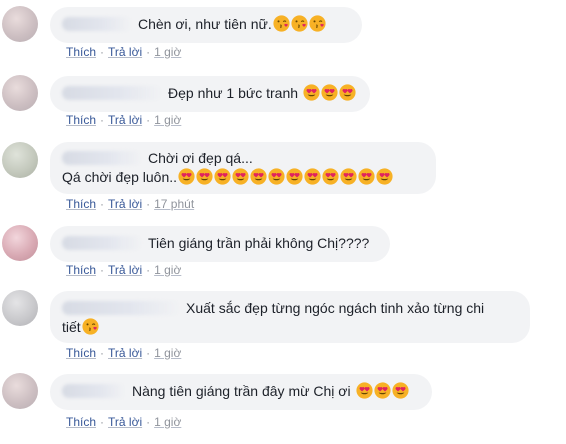 The image size is (566, 444). I want to click on comment-text: Đẹp như 1 bức tranh, so click(233, 93).